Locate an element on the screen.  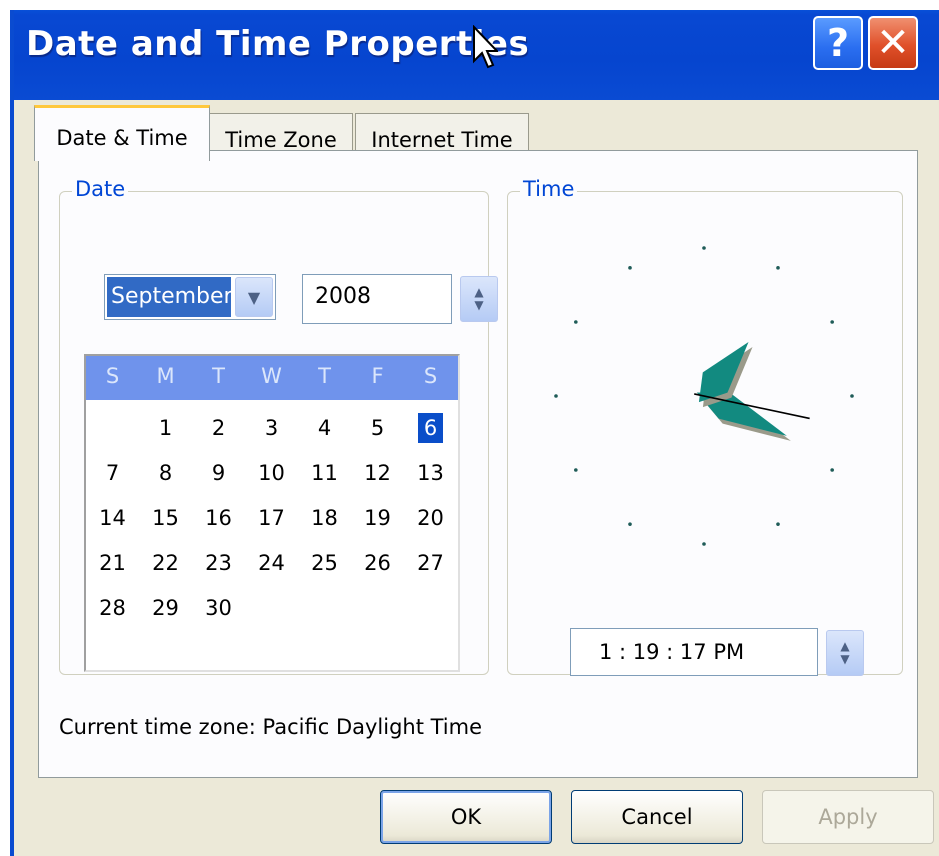
time-spinner: ▲ ▼ is located at coordinates (845, 653).